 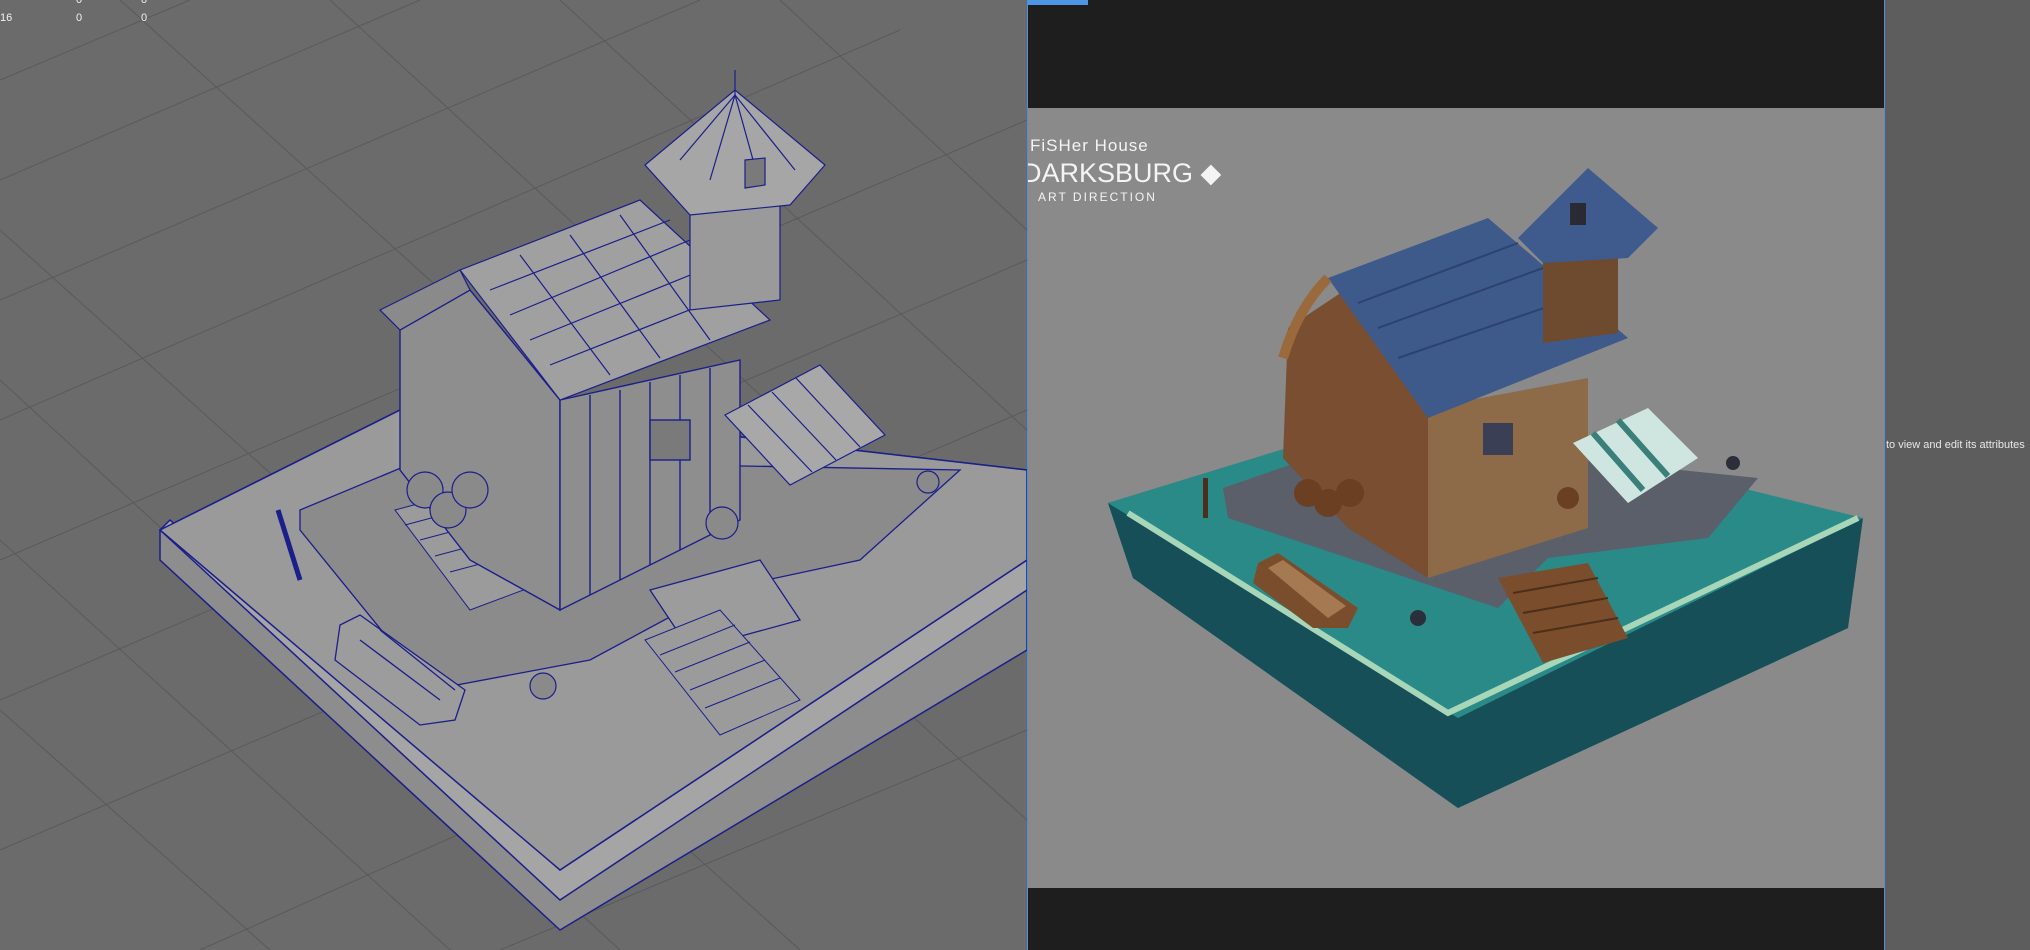 I want to click on panel-tab-indicator, so click(x=1058, y=2).